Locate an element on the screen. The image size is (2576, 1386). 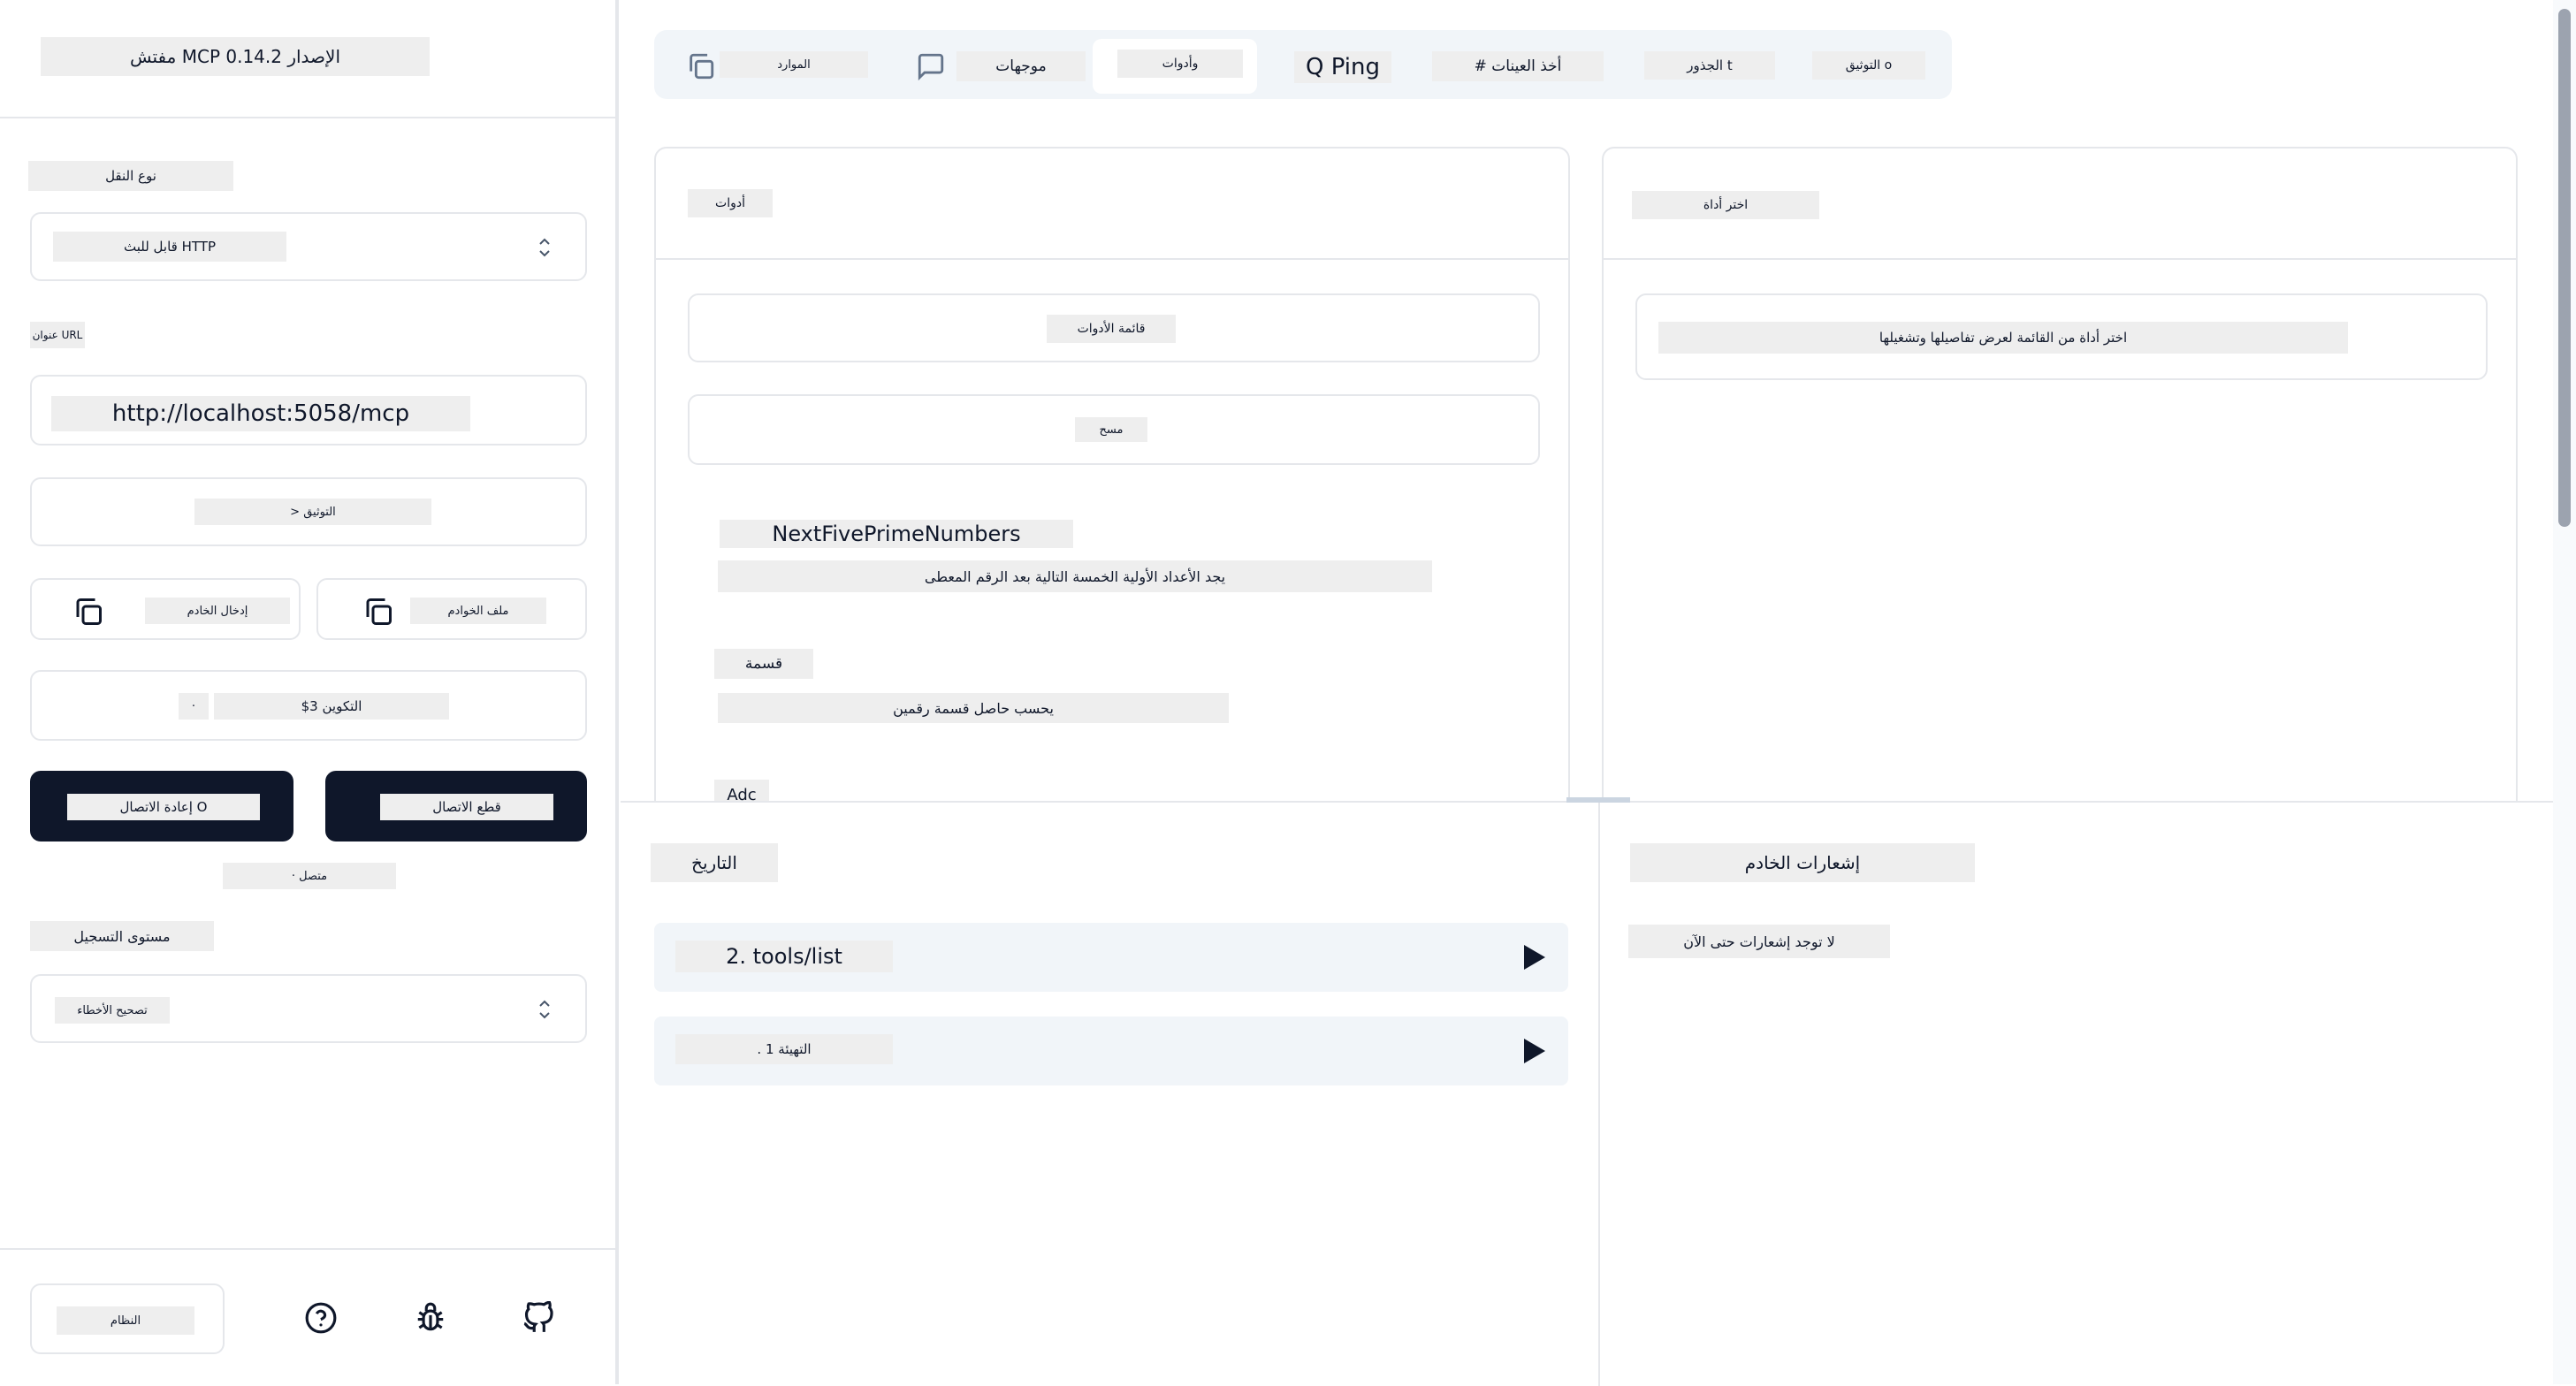
notifications-title: إشعارات الخادم is located at coordinates (1802, 862).